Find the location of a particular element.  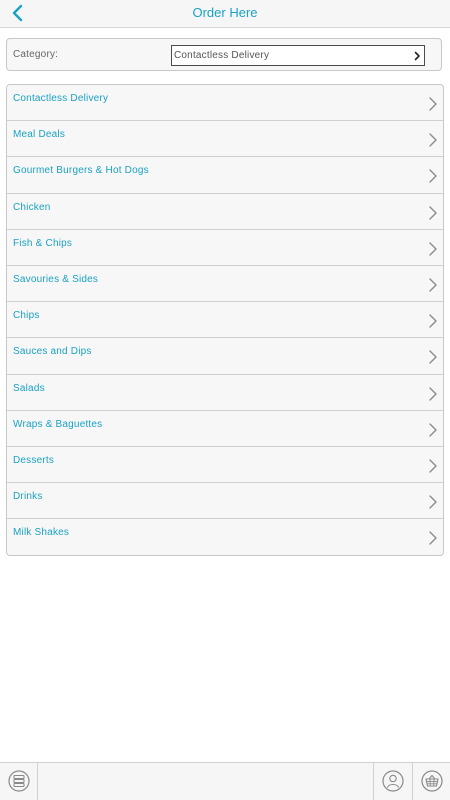

menu-button is located at coordinates (19, 781).